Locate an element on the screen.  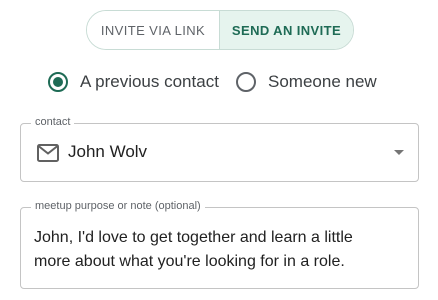
invite-mode-toggle: INVITE VIA LINK SEND AN INVITE is located at coordinates (220, 30).